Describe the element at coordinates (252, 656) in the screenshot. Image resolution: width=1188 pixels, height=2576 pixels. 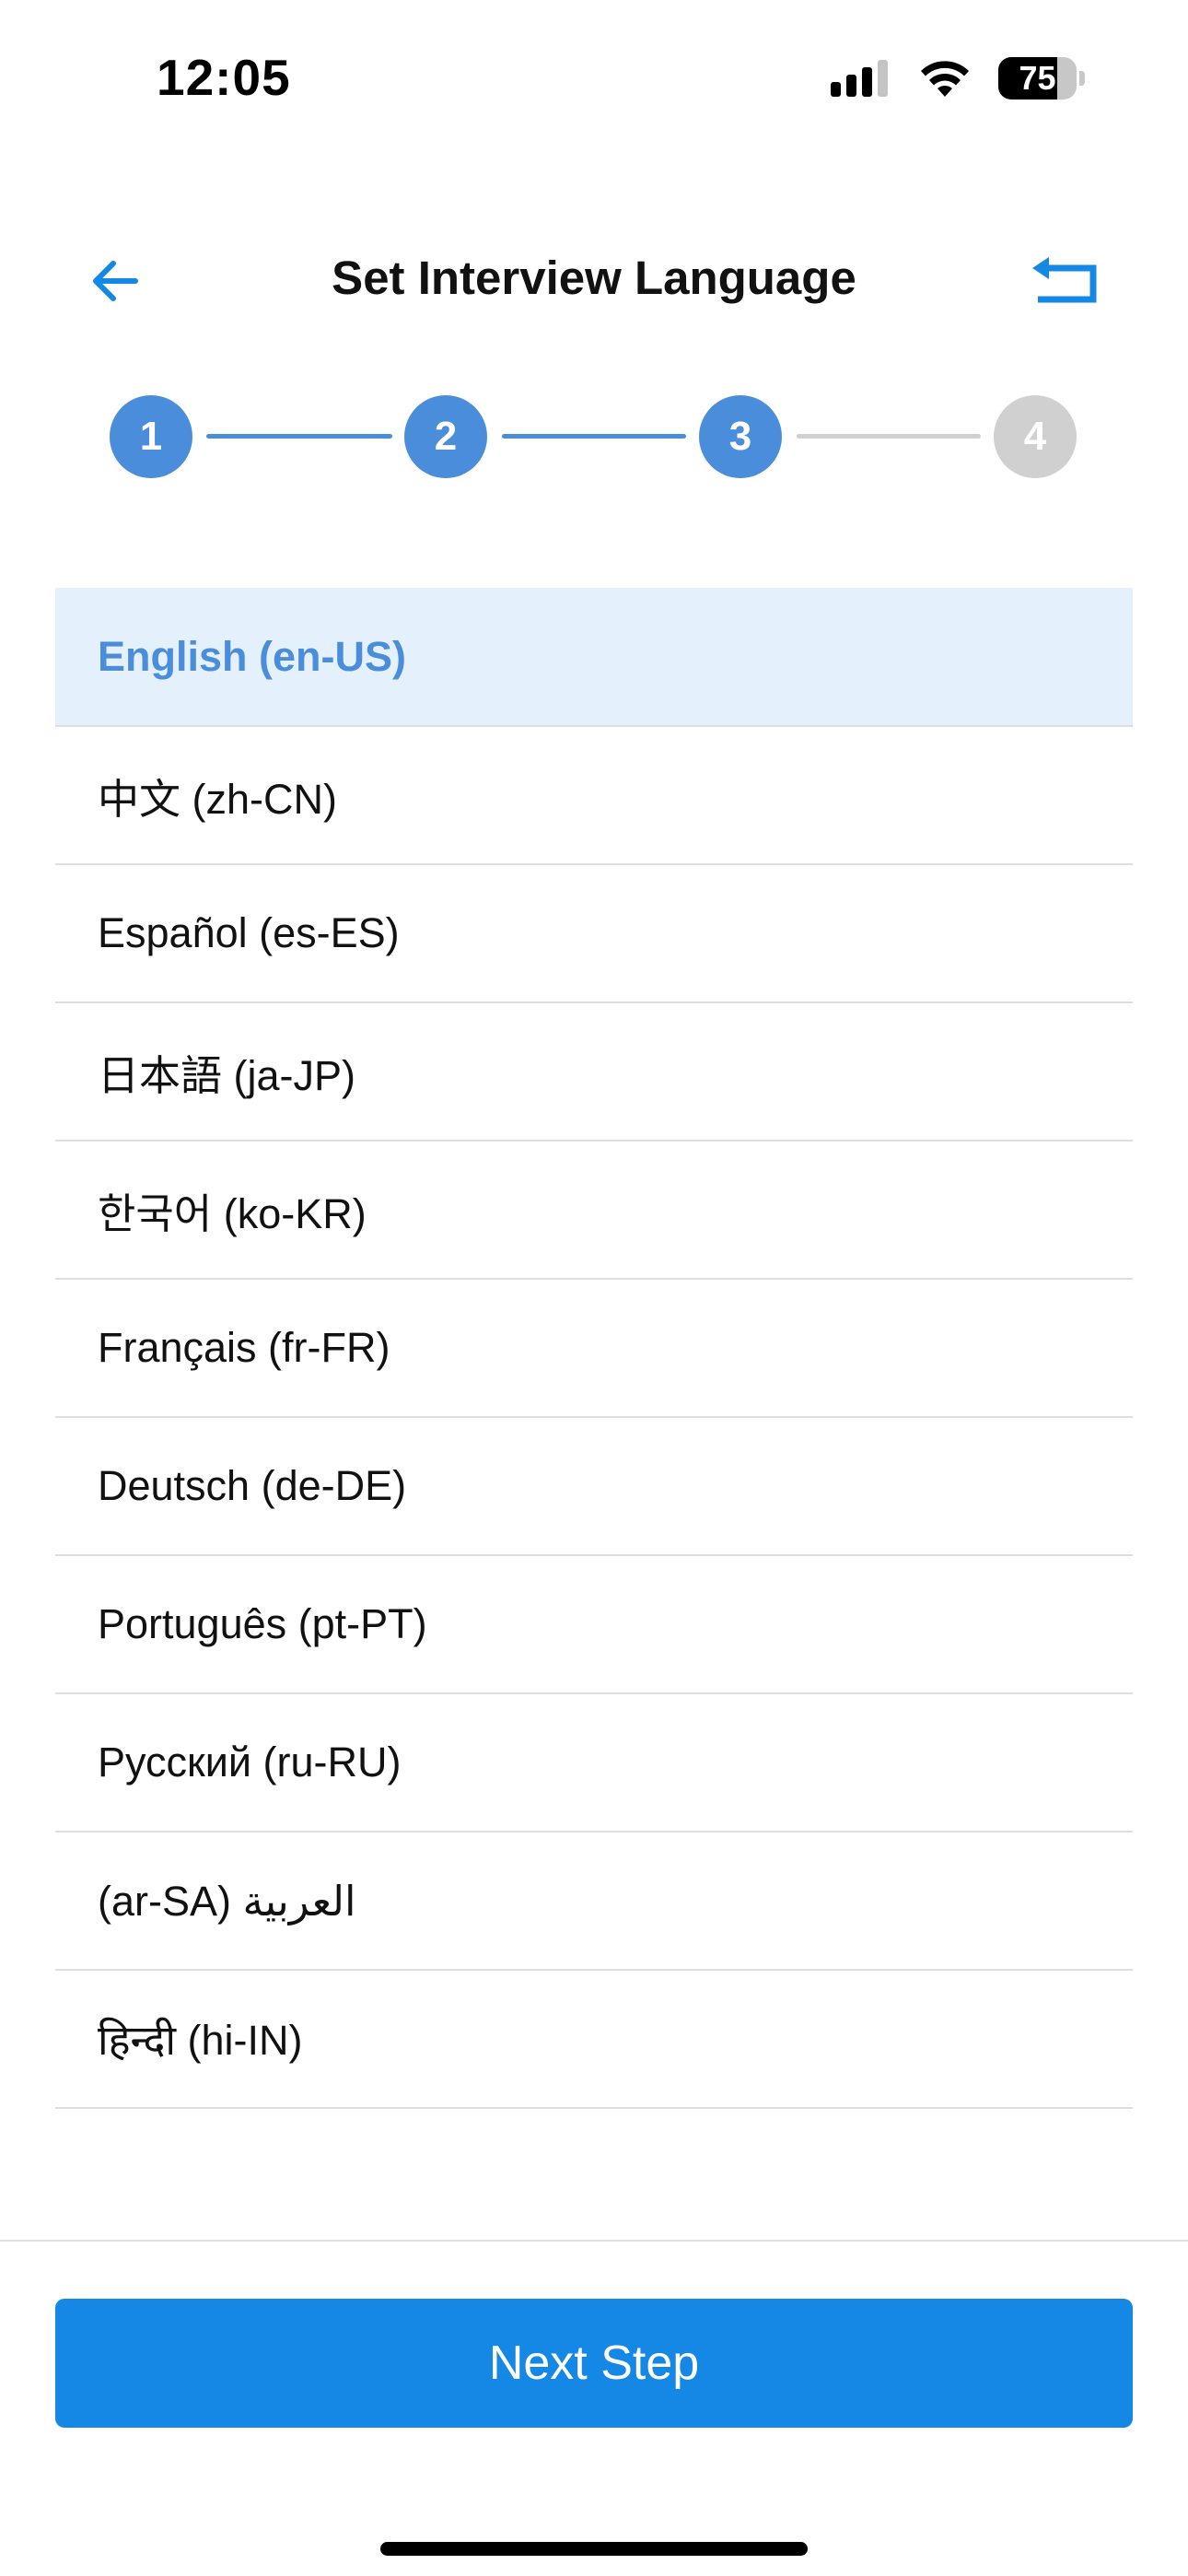
I see `language-label: English (en-US)` at that location.